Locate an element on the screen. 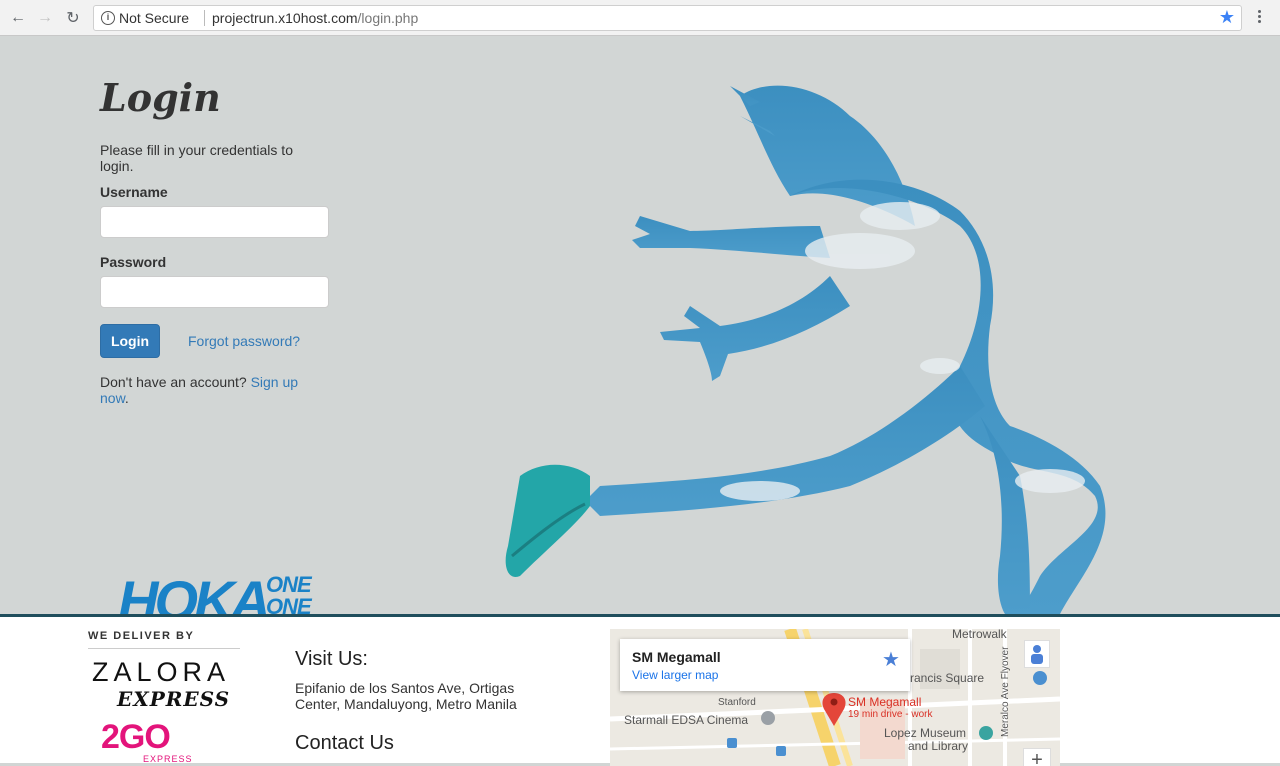 The image size is (1280, 766). 2go-logo: 2GO is located at coordinates (136, 737).